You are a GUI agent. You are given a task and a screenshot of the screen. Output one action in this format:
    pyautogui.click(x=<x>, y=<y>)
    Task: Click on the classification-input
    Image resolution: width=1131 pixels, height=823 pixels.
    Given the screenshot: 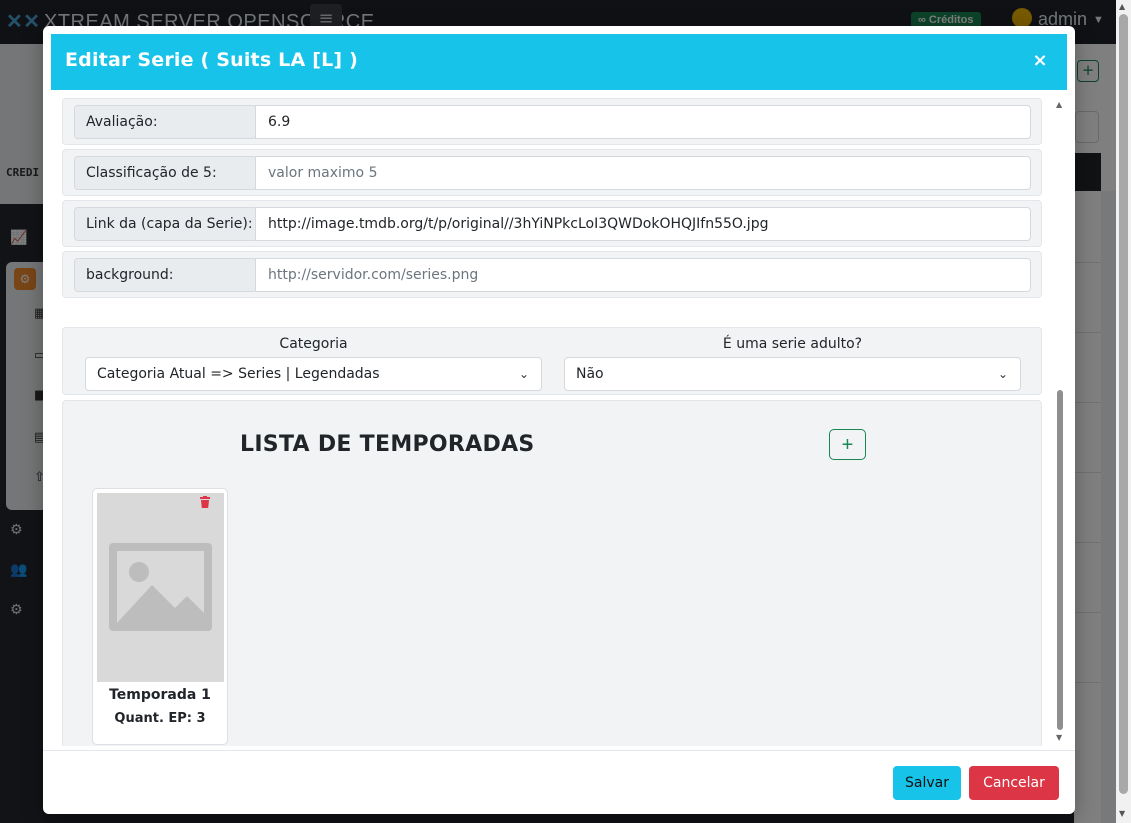 What is the action you would take?
    pyautogui.click(x=643, y=173)
    